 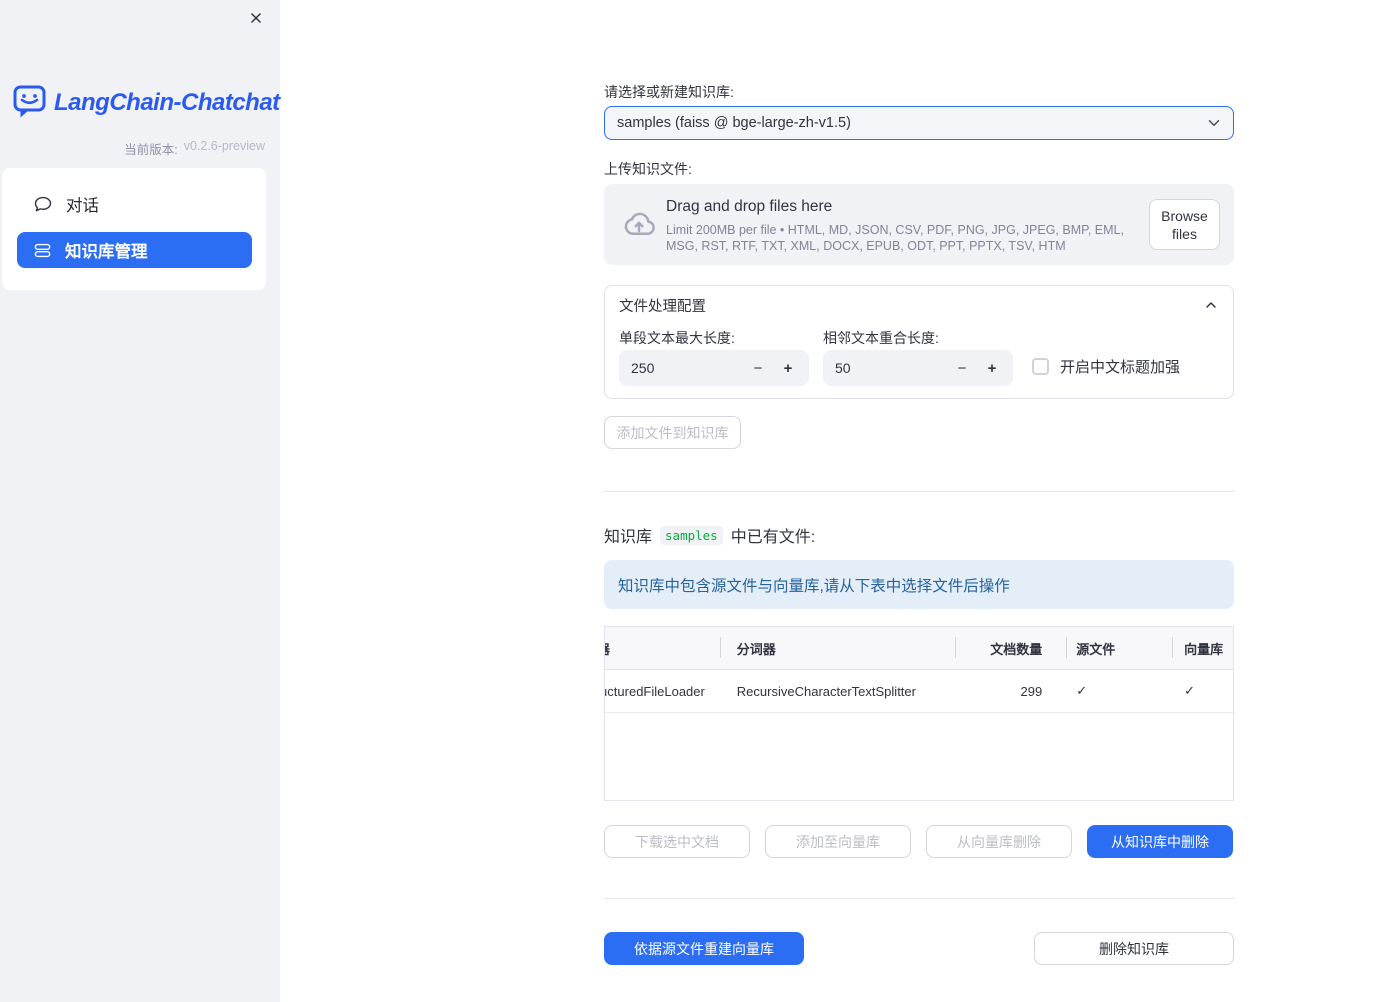 I want to click on zh-title-checkbox: 开启中文标题加强, so click(x=1106, y=366).